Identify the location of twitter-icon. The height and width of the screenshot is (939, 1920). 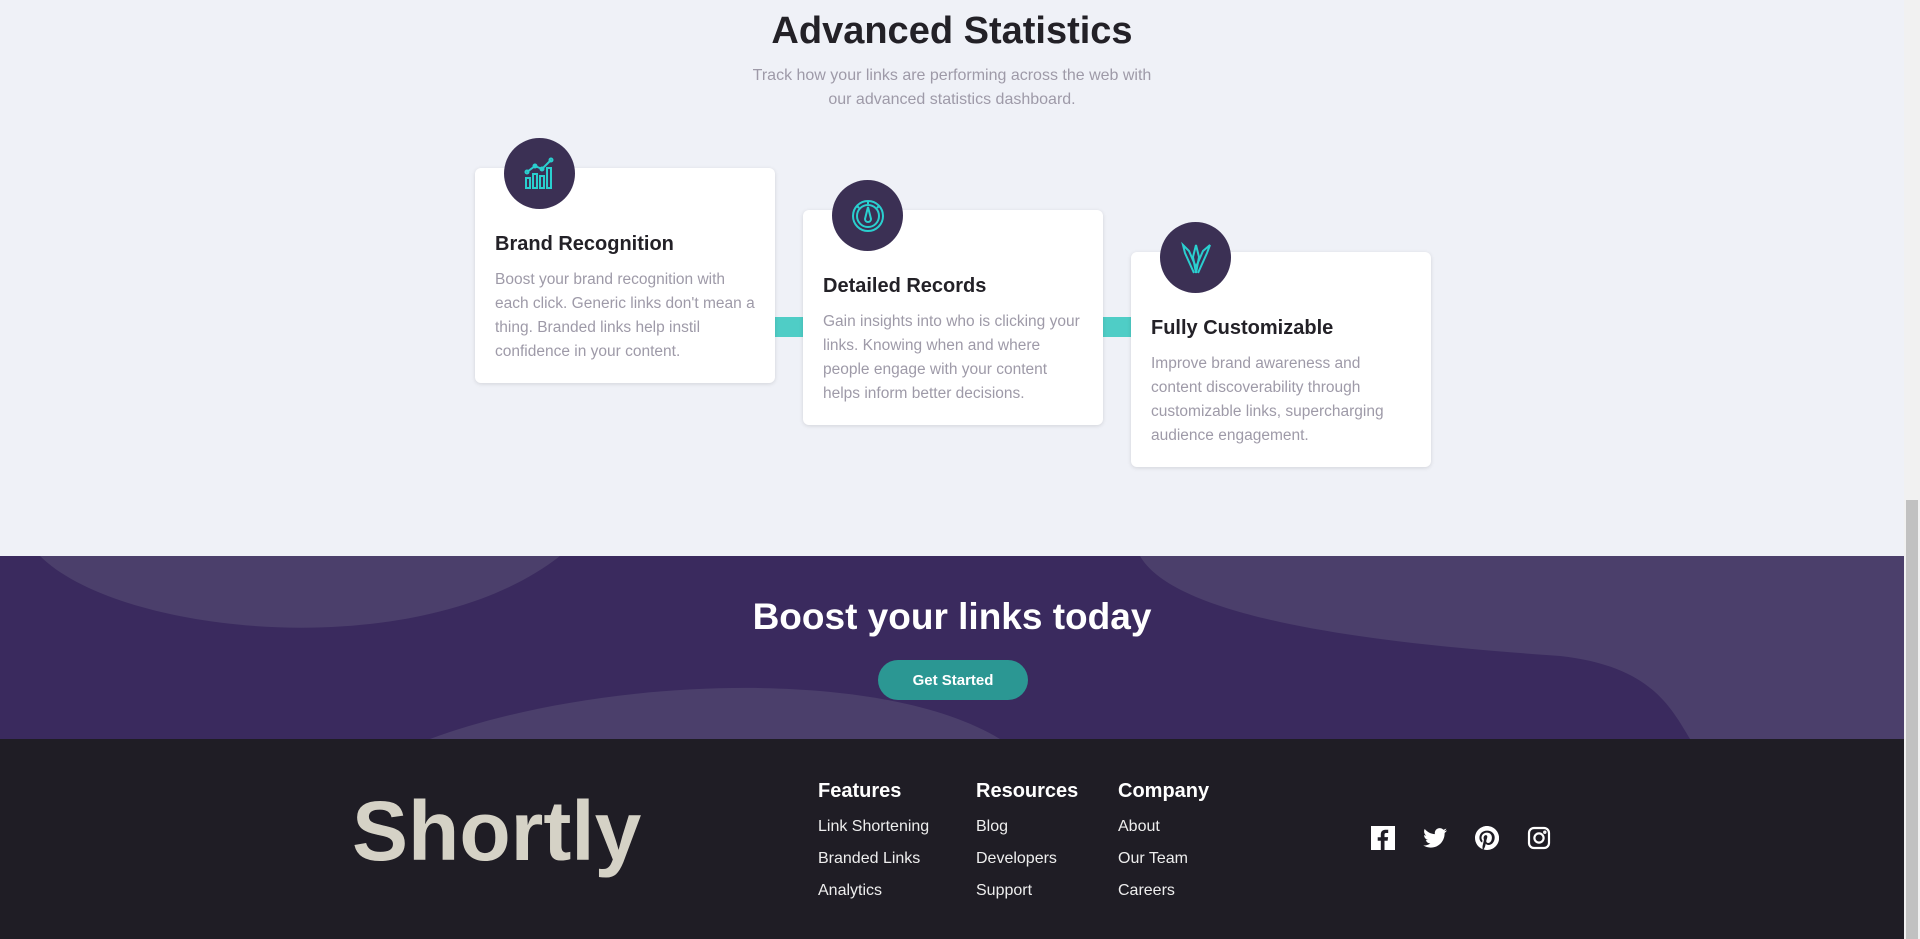
(1435, 838).